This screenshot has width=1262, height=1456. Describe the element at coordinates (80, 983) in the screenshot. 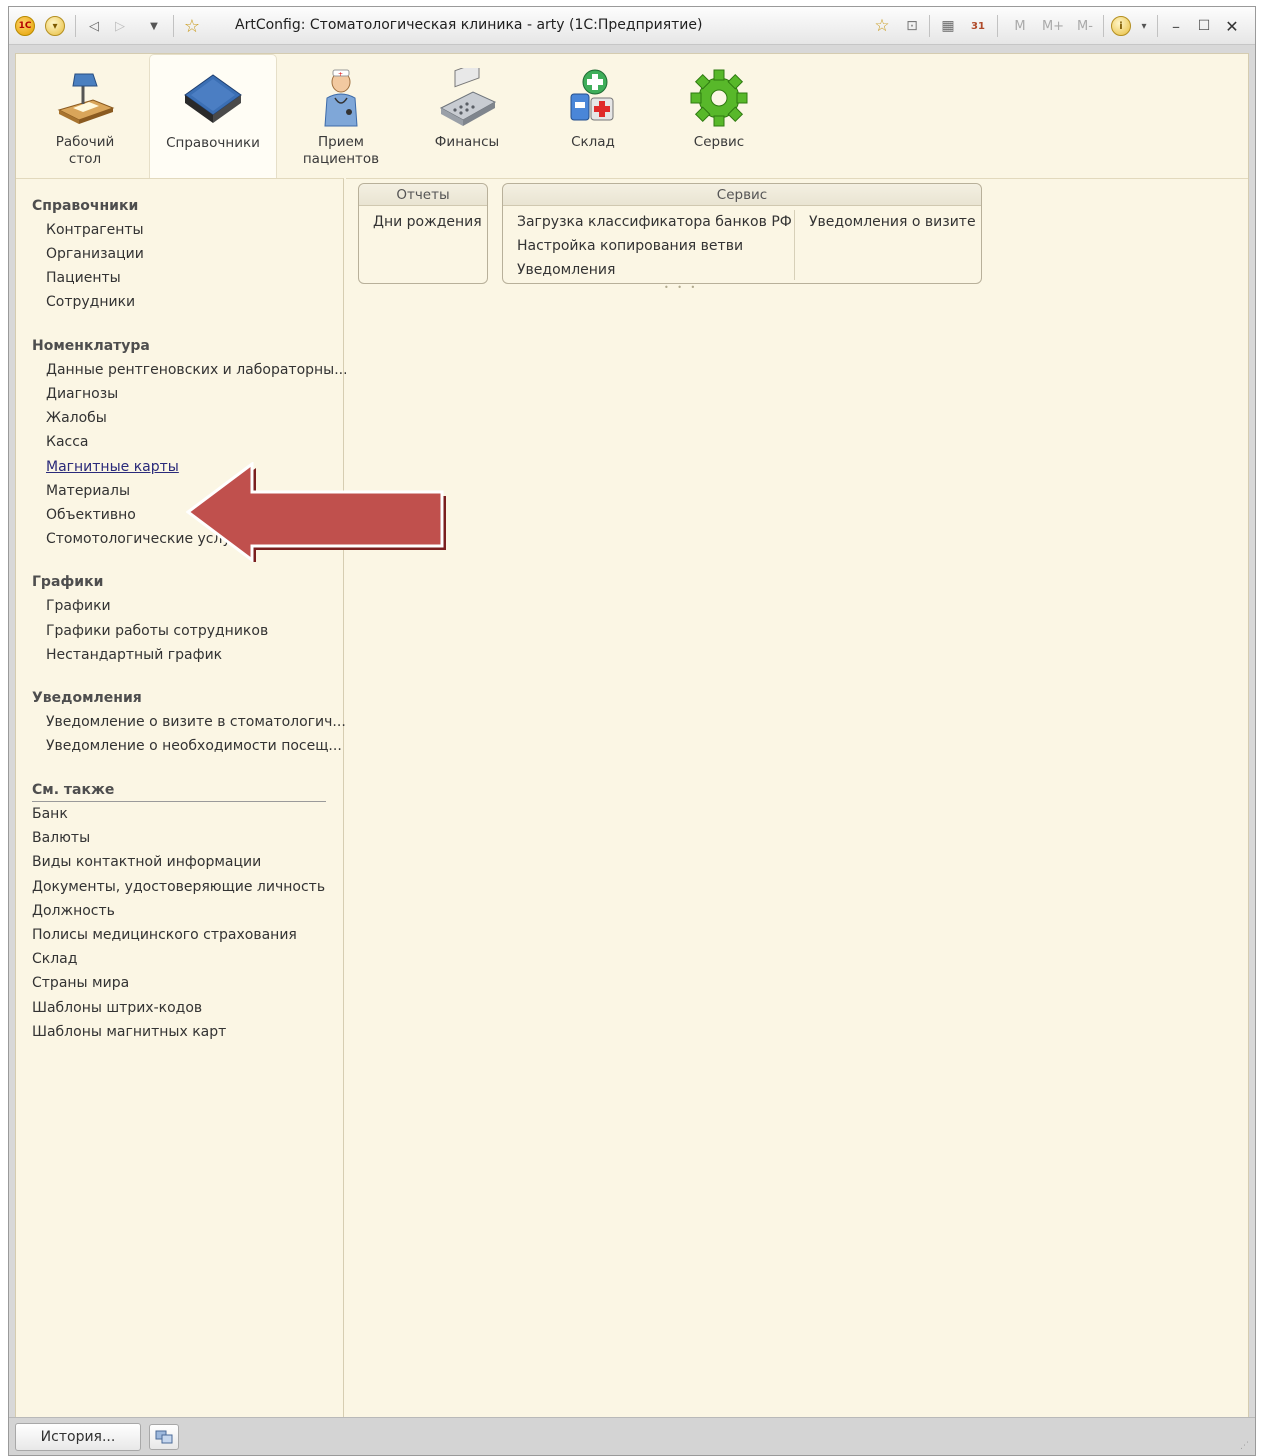

I see `see-also-countries: Страны мира` at that location.